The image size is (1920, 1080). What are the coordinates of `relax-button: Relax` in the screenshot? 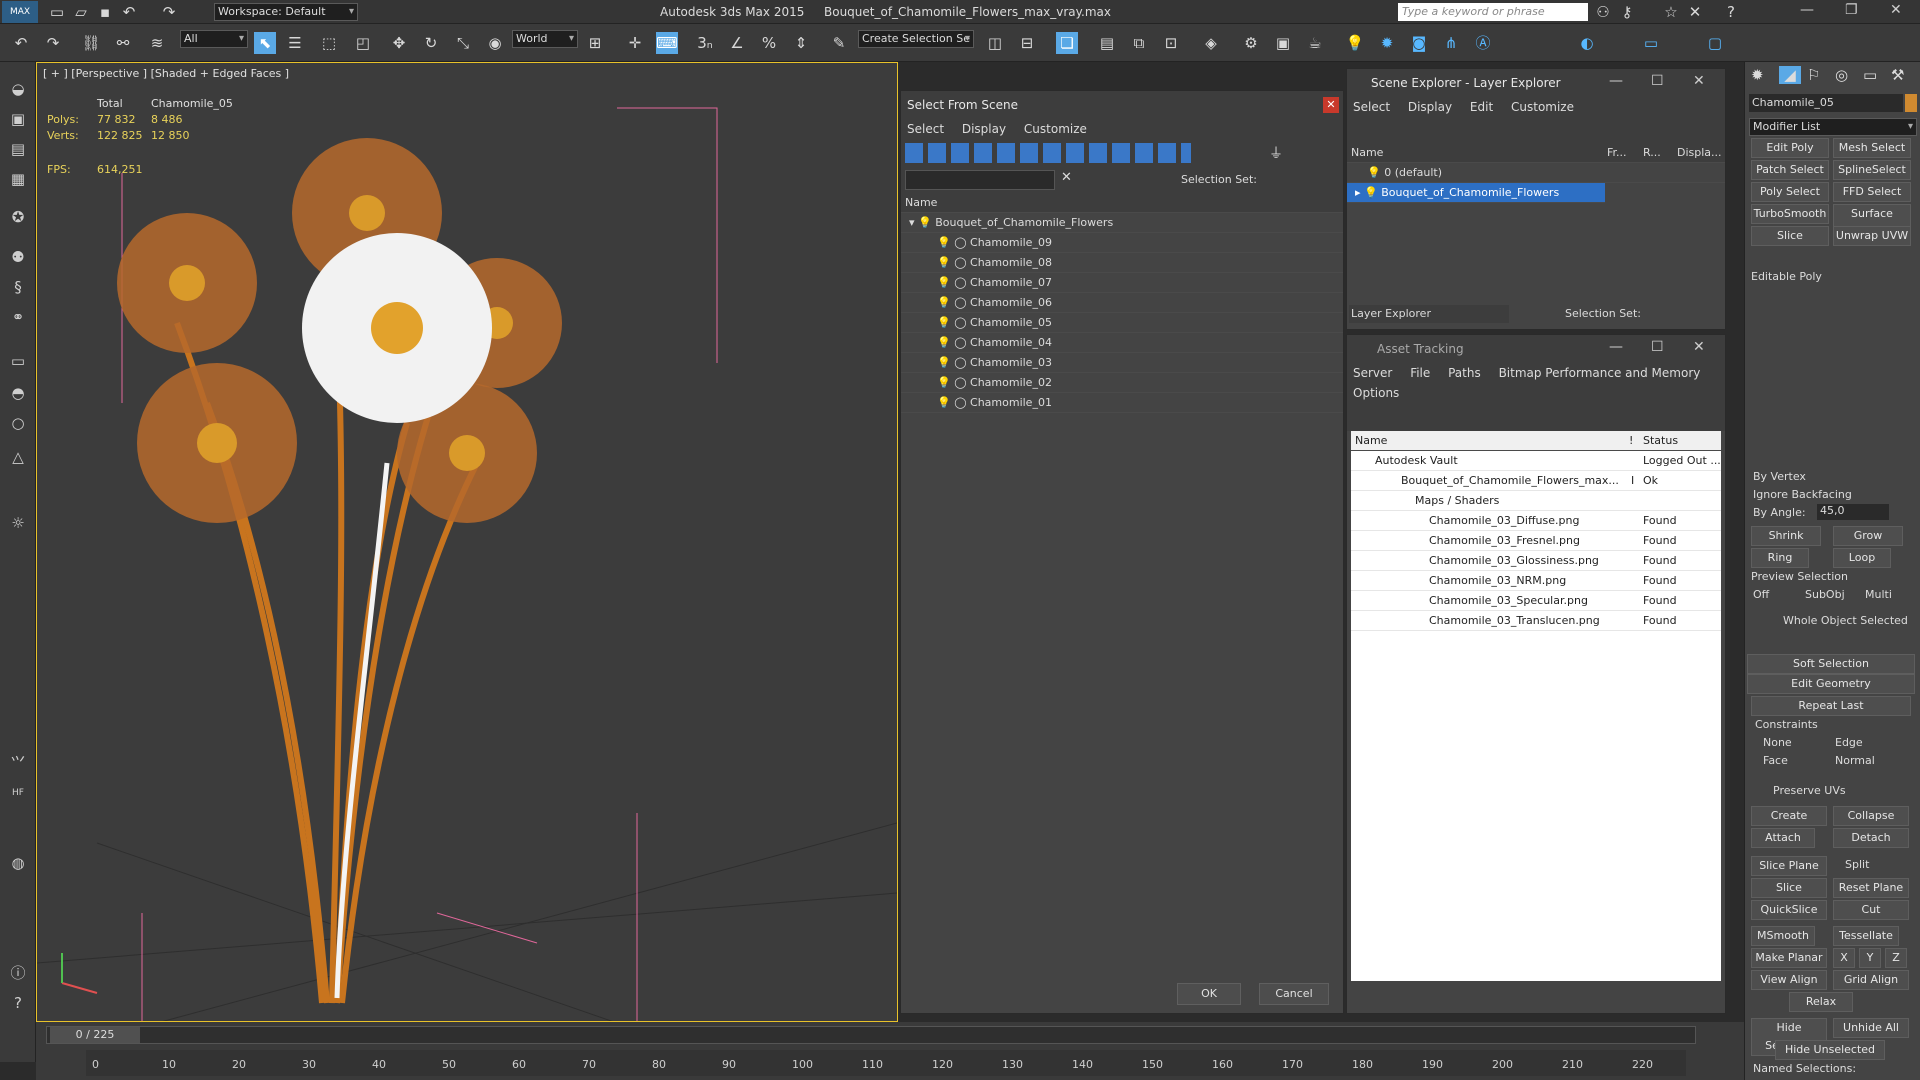 It's located at (1821, 1002).